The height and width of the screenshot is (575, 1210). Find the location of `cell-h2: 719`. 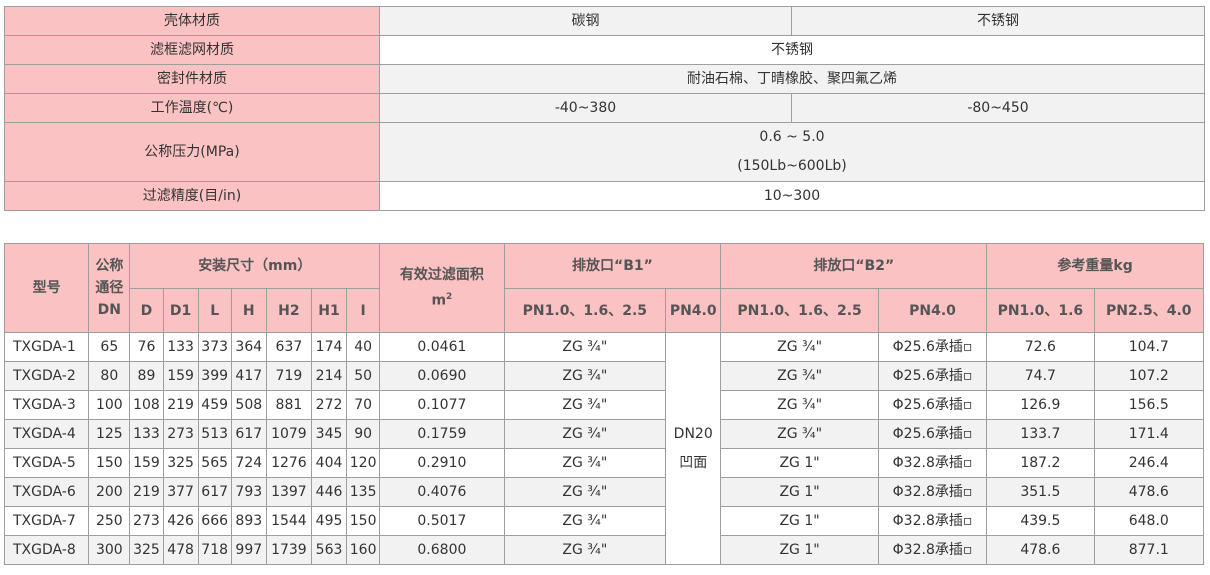

cell-h2: 719 is located at coordinates (288, 376).